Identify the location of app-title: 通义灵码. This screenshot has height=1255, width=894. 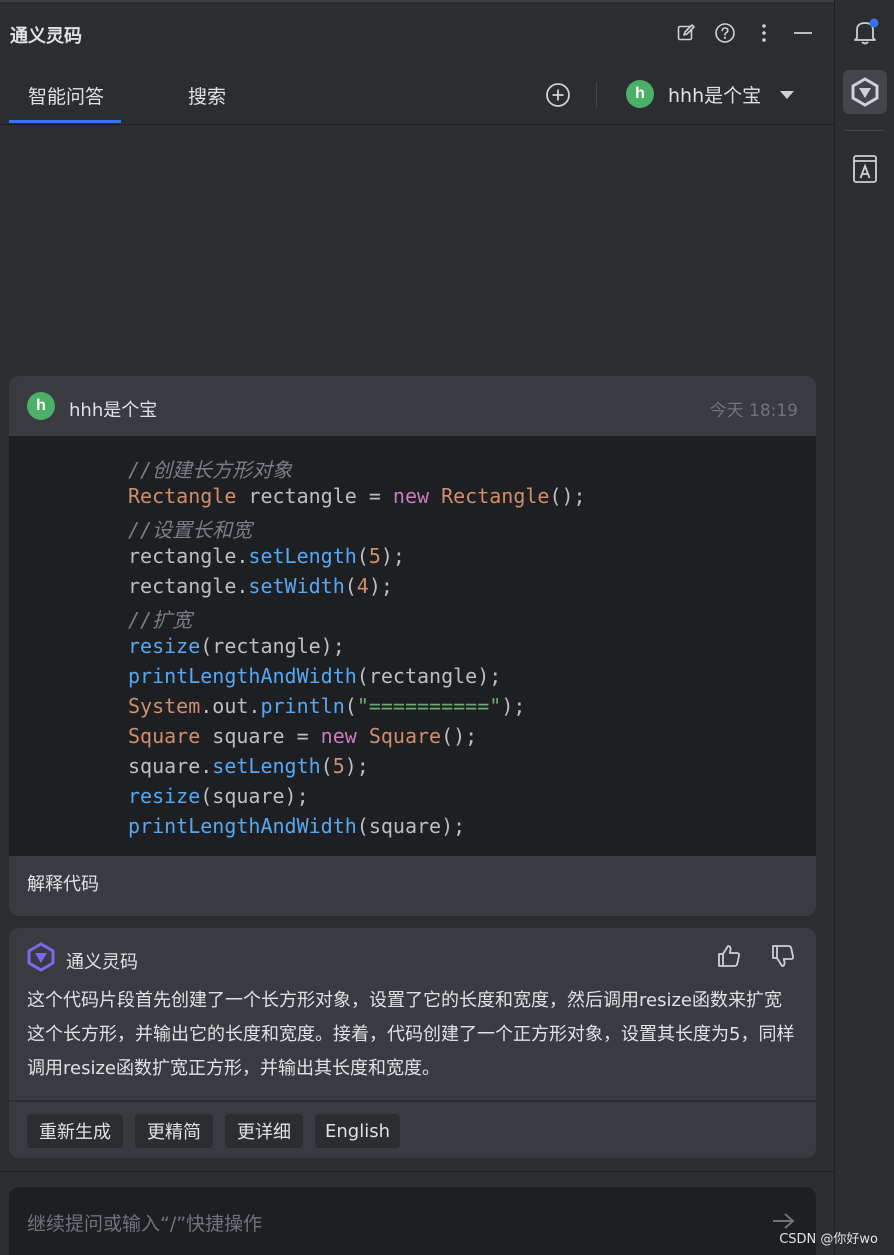
(46, 36).